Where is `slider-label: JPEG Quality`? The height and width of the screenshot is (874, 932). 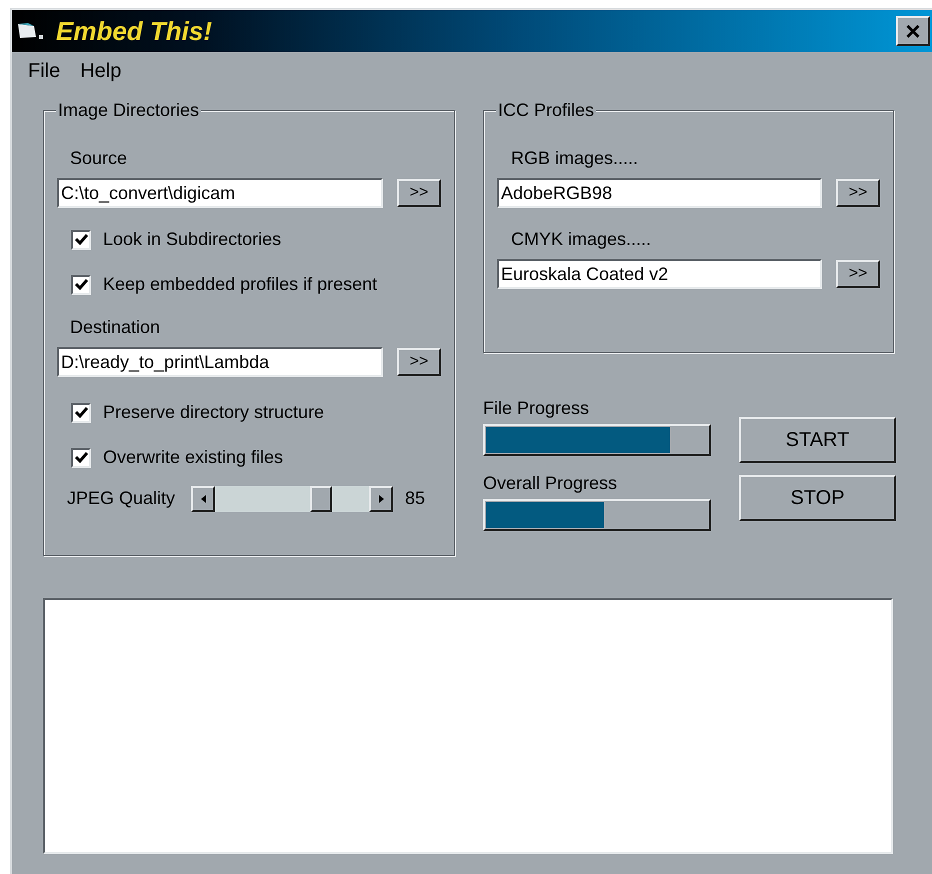
slider-label: JPEG Quality is located at coordinates (121, 498).